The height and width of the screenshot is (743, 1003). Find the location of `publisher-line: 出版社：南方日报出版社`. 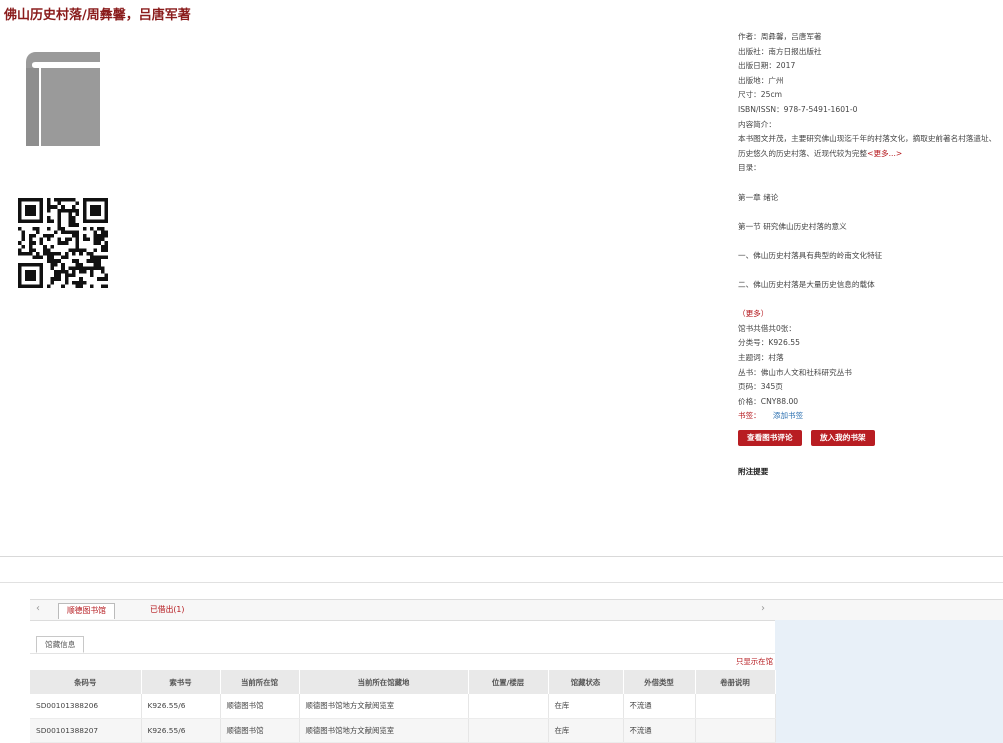

publisher-line: 出版社：南方日报出版社 is located at coordinates (780, 51).